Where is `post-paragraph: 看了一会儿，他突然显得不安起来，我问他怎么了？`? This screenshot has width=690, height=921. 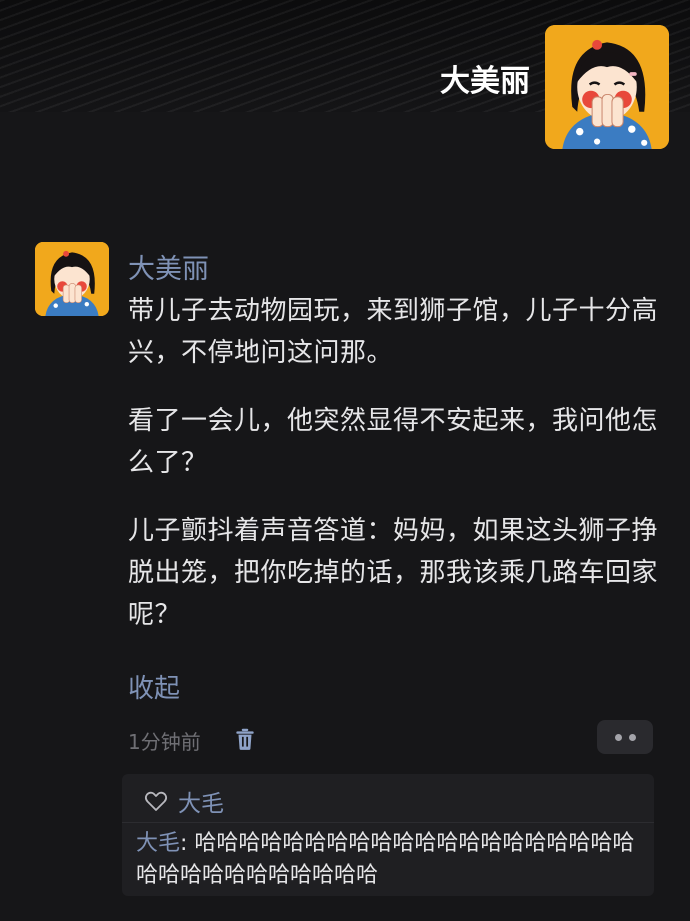
post-paragraph: 看了一会儿，他突然显得不安起来，我问他怎么了？ is located at coordinates (393, 442).